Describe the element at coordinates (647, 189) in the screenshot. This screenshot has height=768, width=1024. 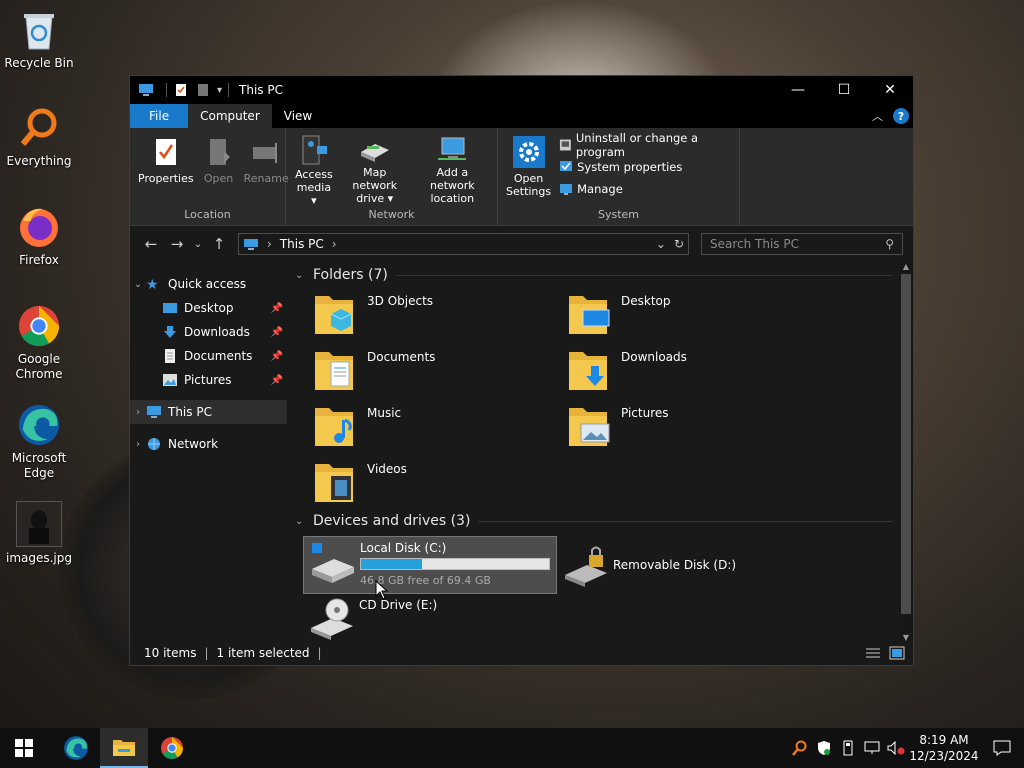
I see `manage-button: Manage` at that location.